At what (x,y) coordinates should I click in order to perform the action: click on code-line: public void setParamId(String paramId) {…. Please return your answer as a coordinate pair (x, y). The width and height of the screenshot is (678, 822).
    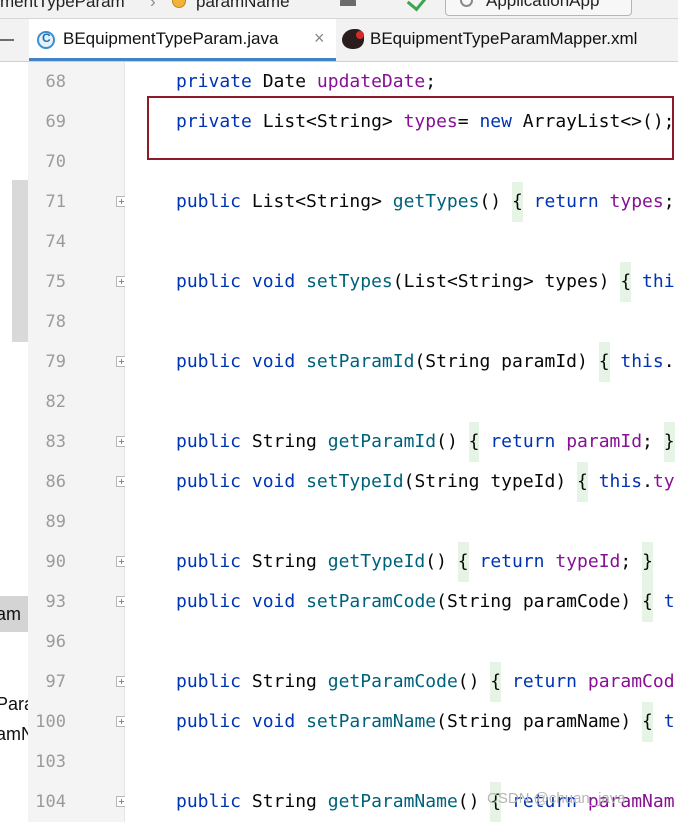
    Looking at the image, I should click on (425, 362).